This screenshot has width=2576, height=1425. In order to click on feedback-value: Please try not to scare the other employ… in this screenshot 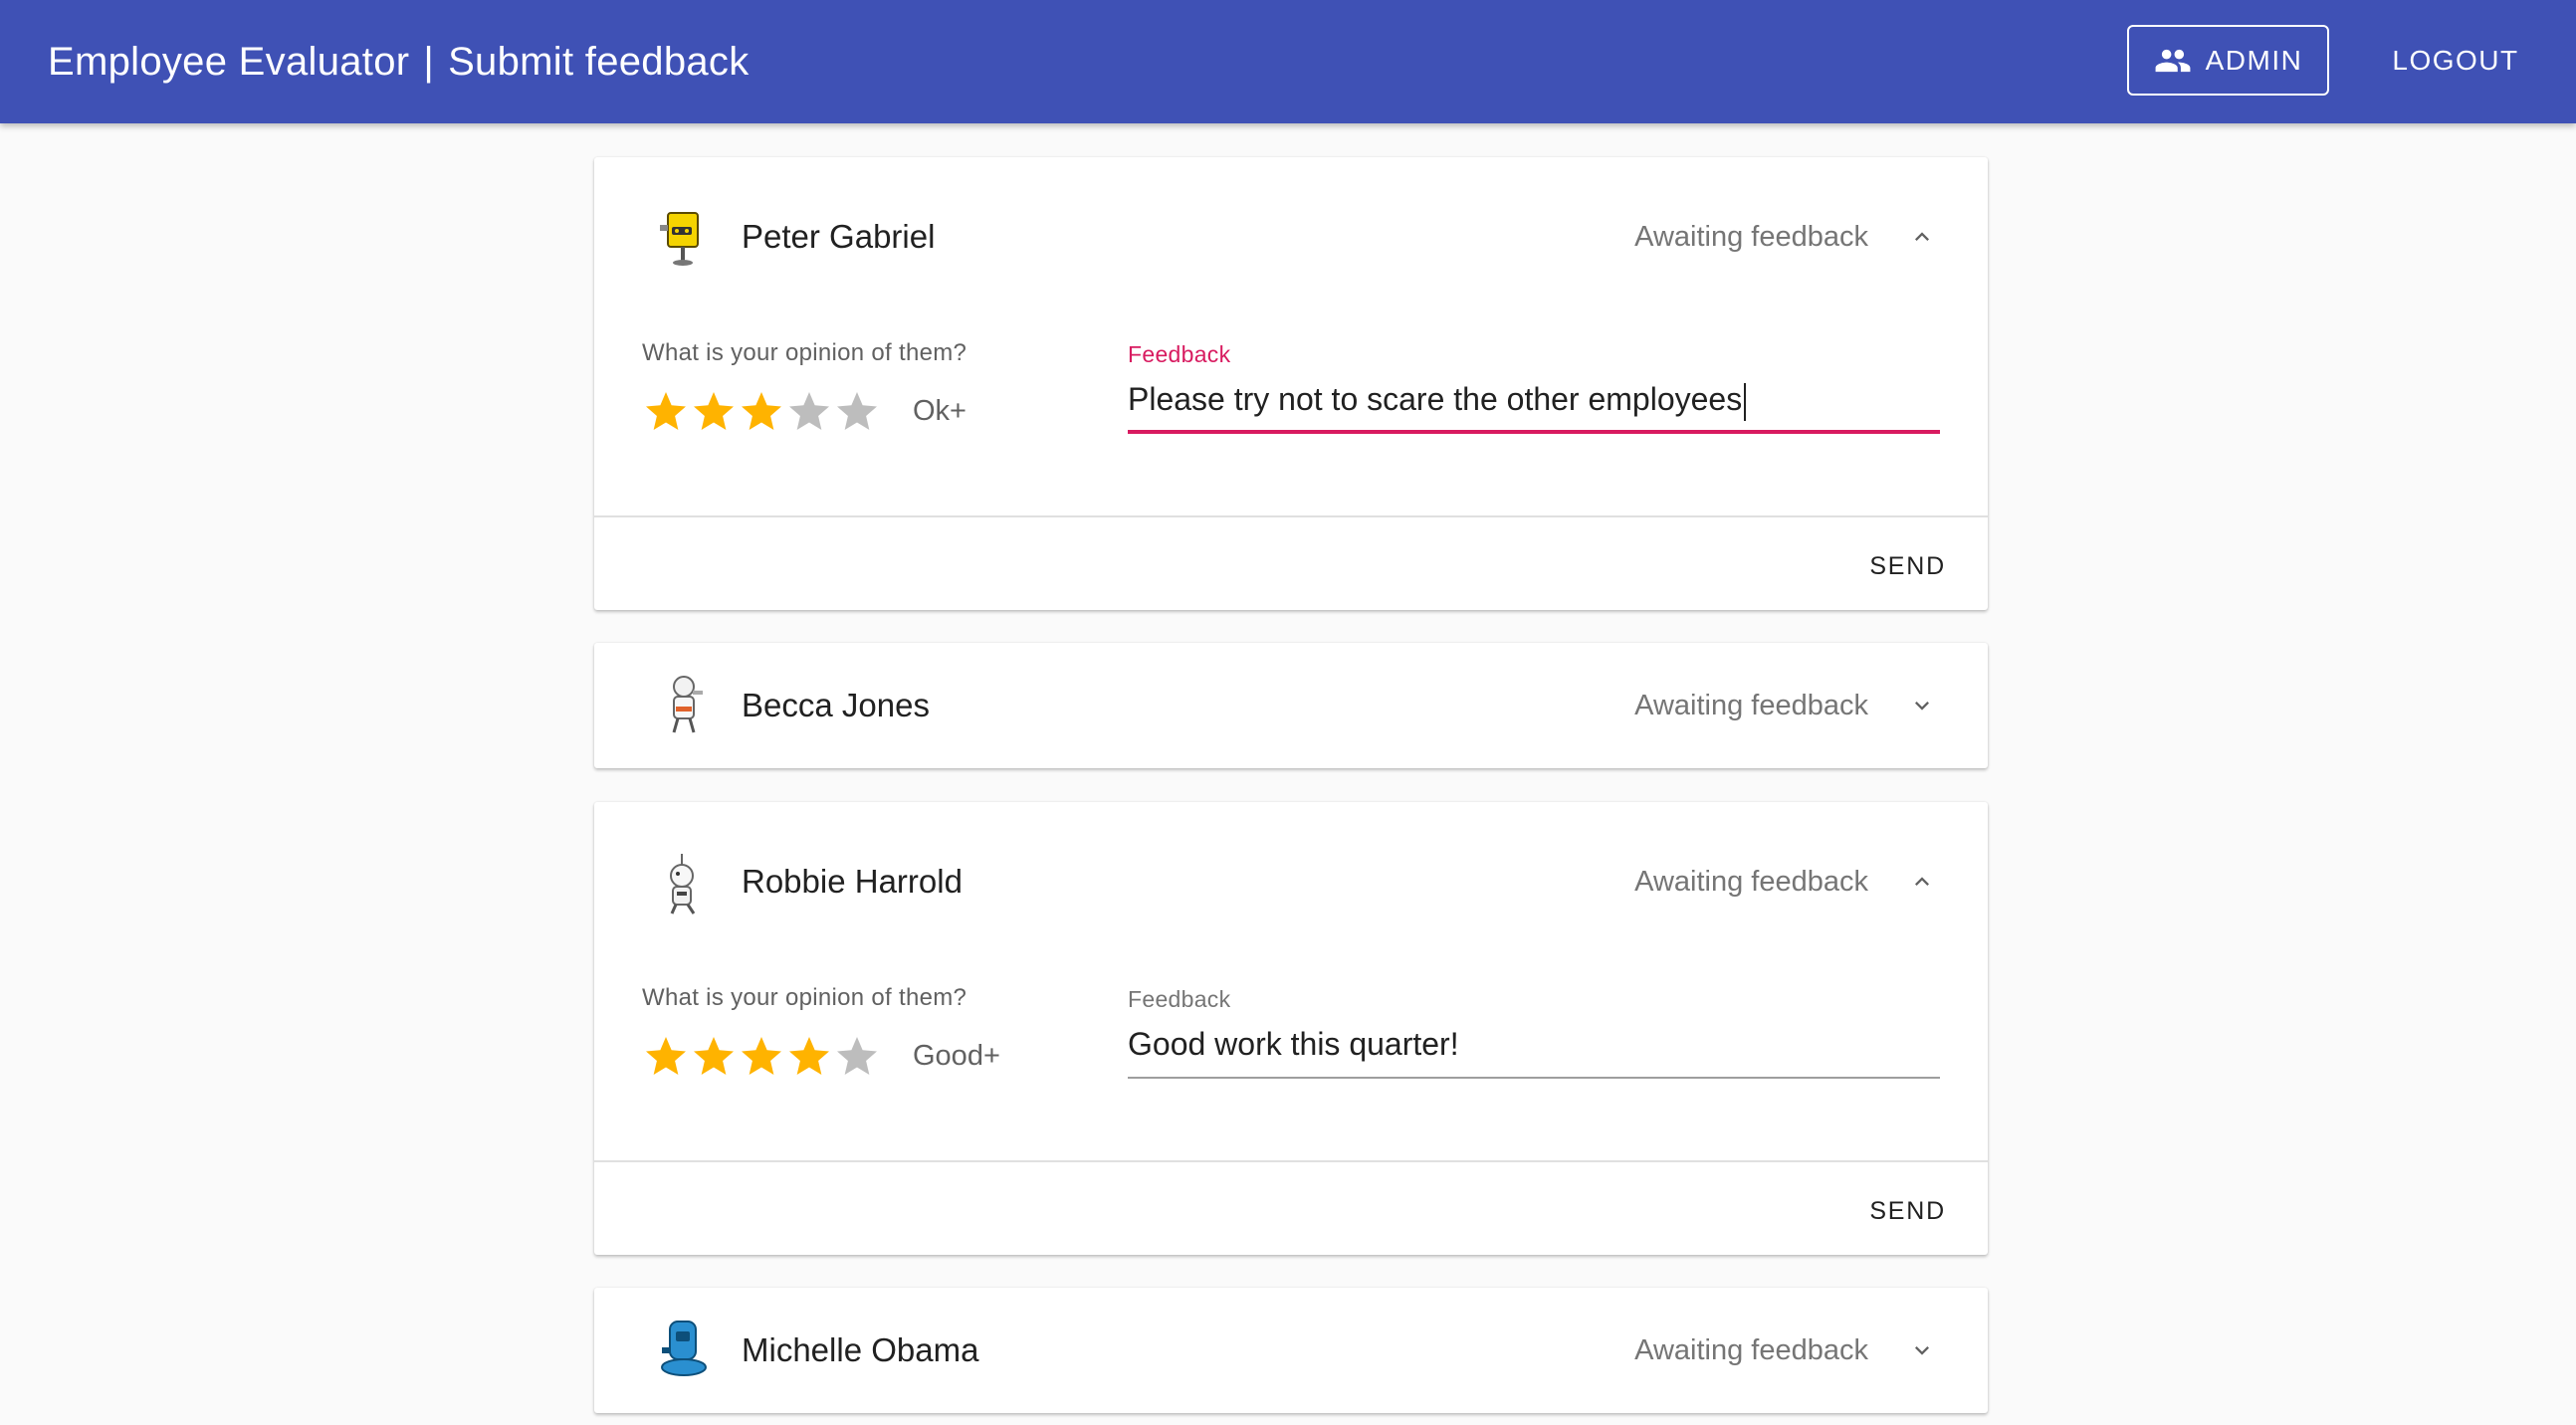, I will do `click(1435, 399)`.